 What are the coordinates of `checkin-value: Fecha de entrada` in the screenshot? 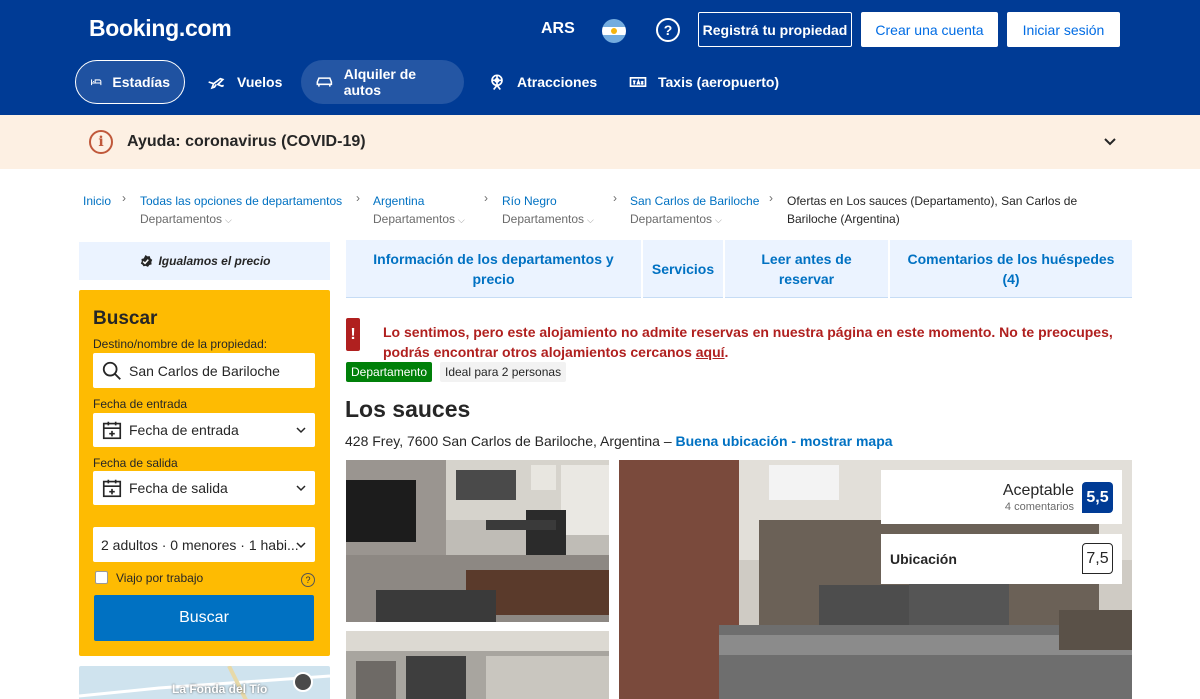 It's located at (184, 430).